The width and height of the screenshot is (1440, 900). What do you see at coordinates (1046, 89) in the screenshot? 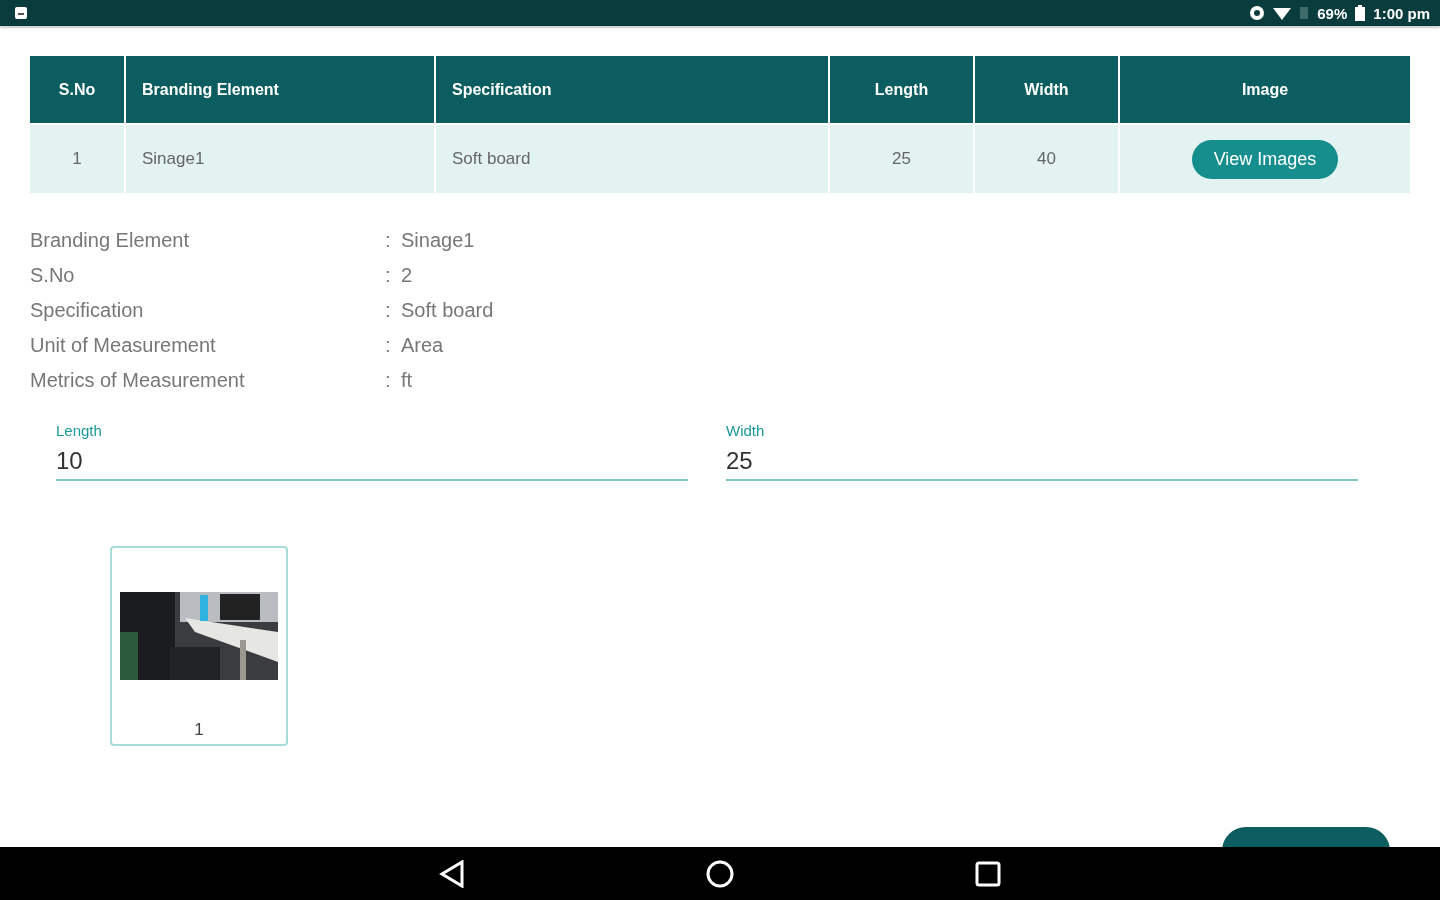
I see `column-header: Width` at bounding box center [1046, 89].